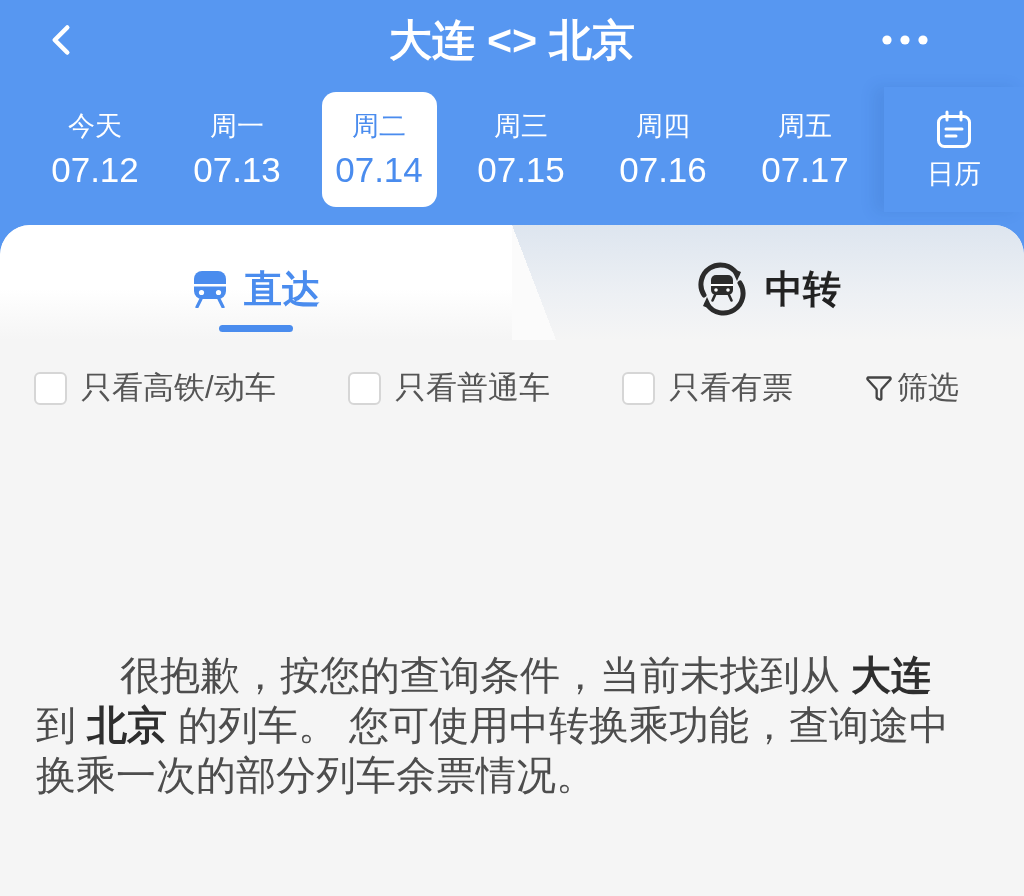 This screenshot has width=1024, height=896. Describe the element at coordinates (521, 149) in the screenshot. I see `date-tab: 周三 07.15` at that location.